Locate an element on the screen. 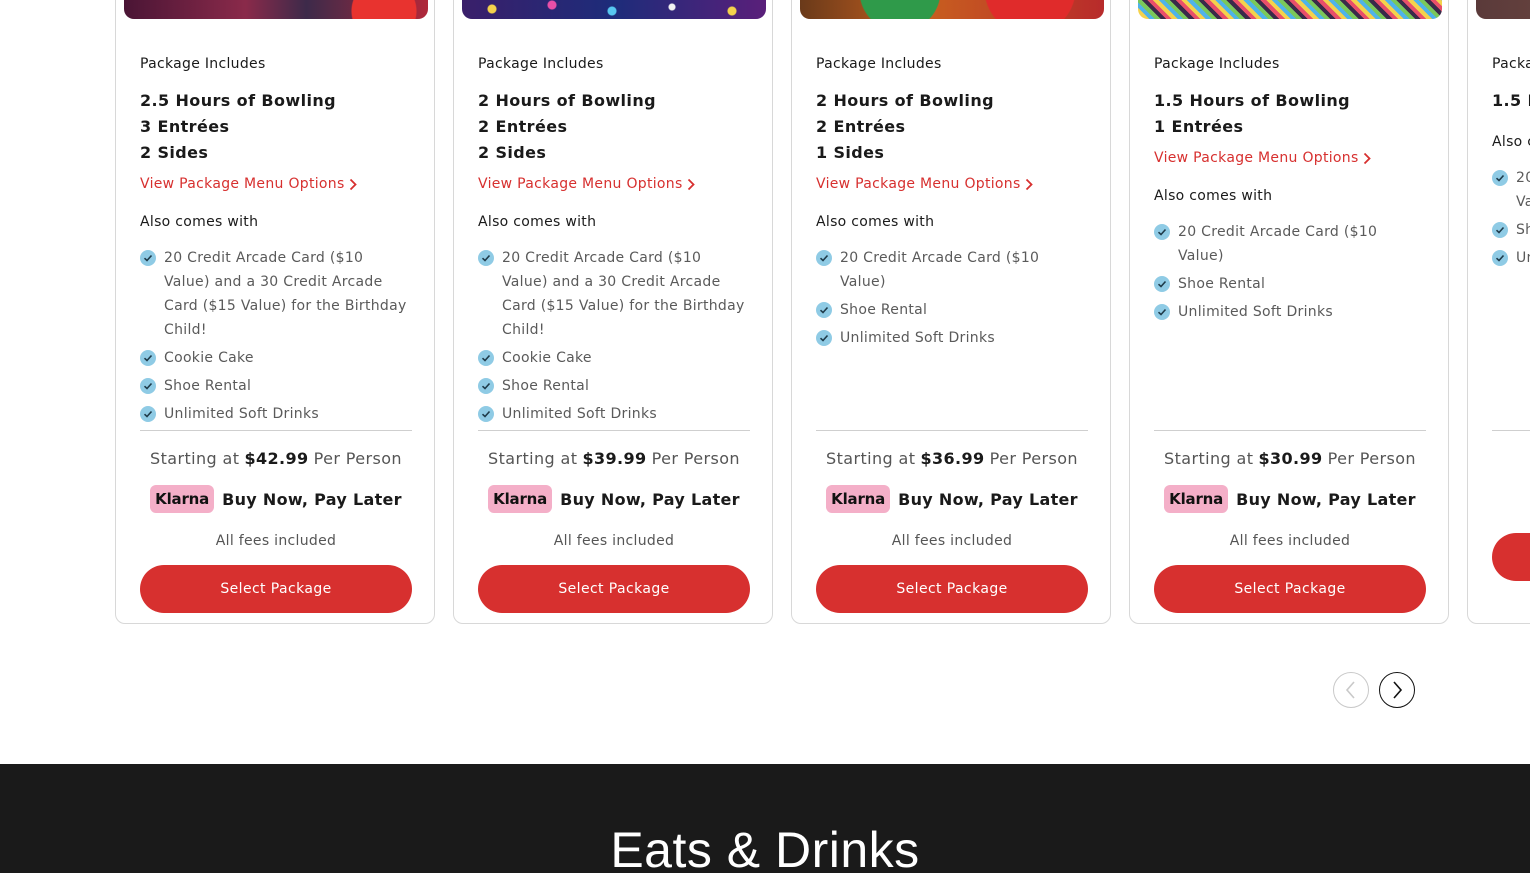  feature-item: 20 Credit Arcade Card ($10 Value) is located at coordinates (1290, 244).